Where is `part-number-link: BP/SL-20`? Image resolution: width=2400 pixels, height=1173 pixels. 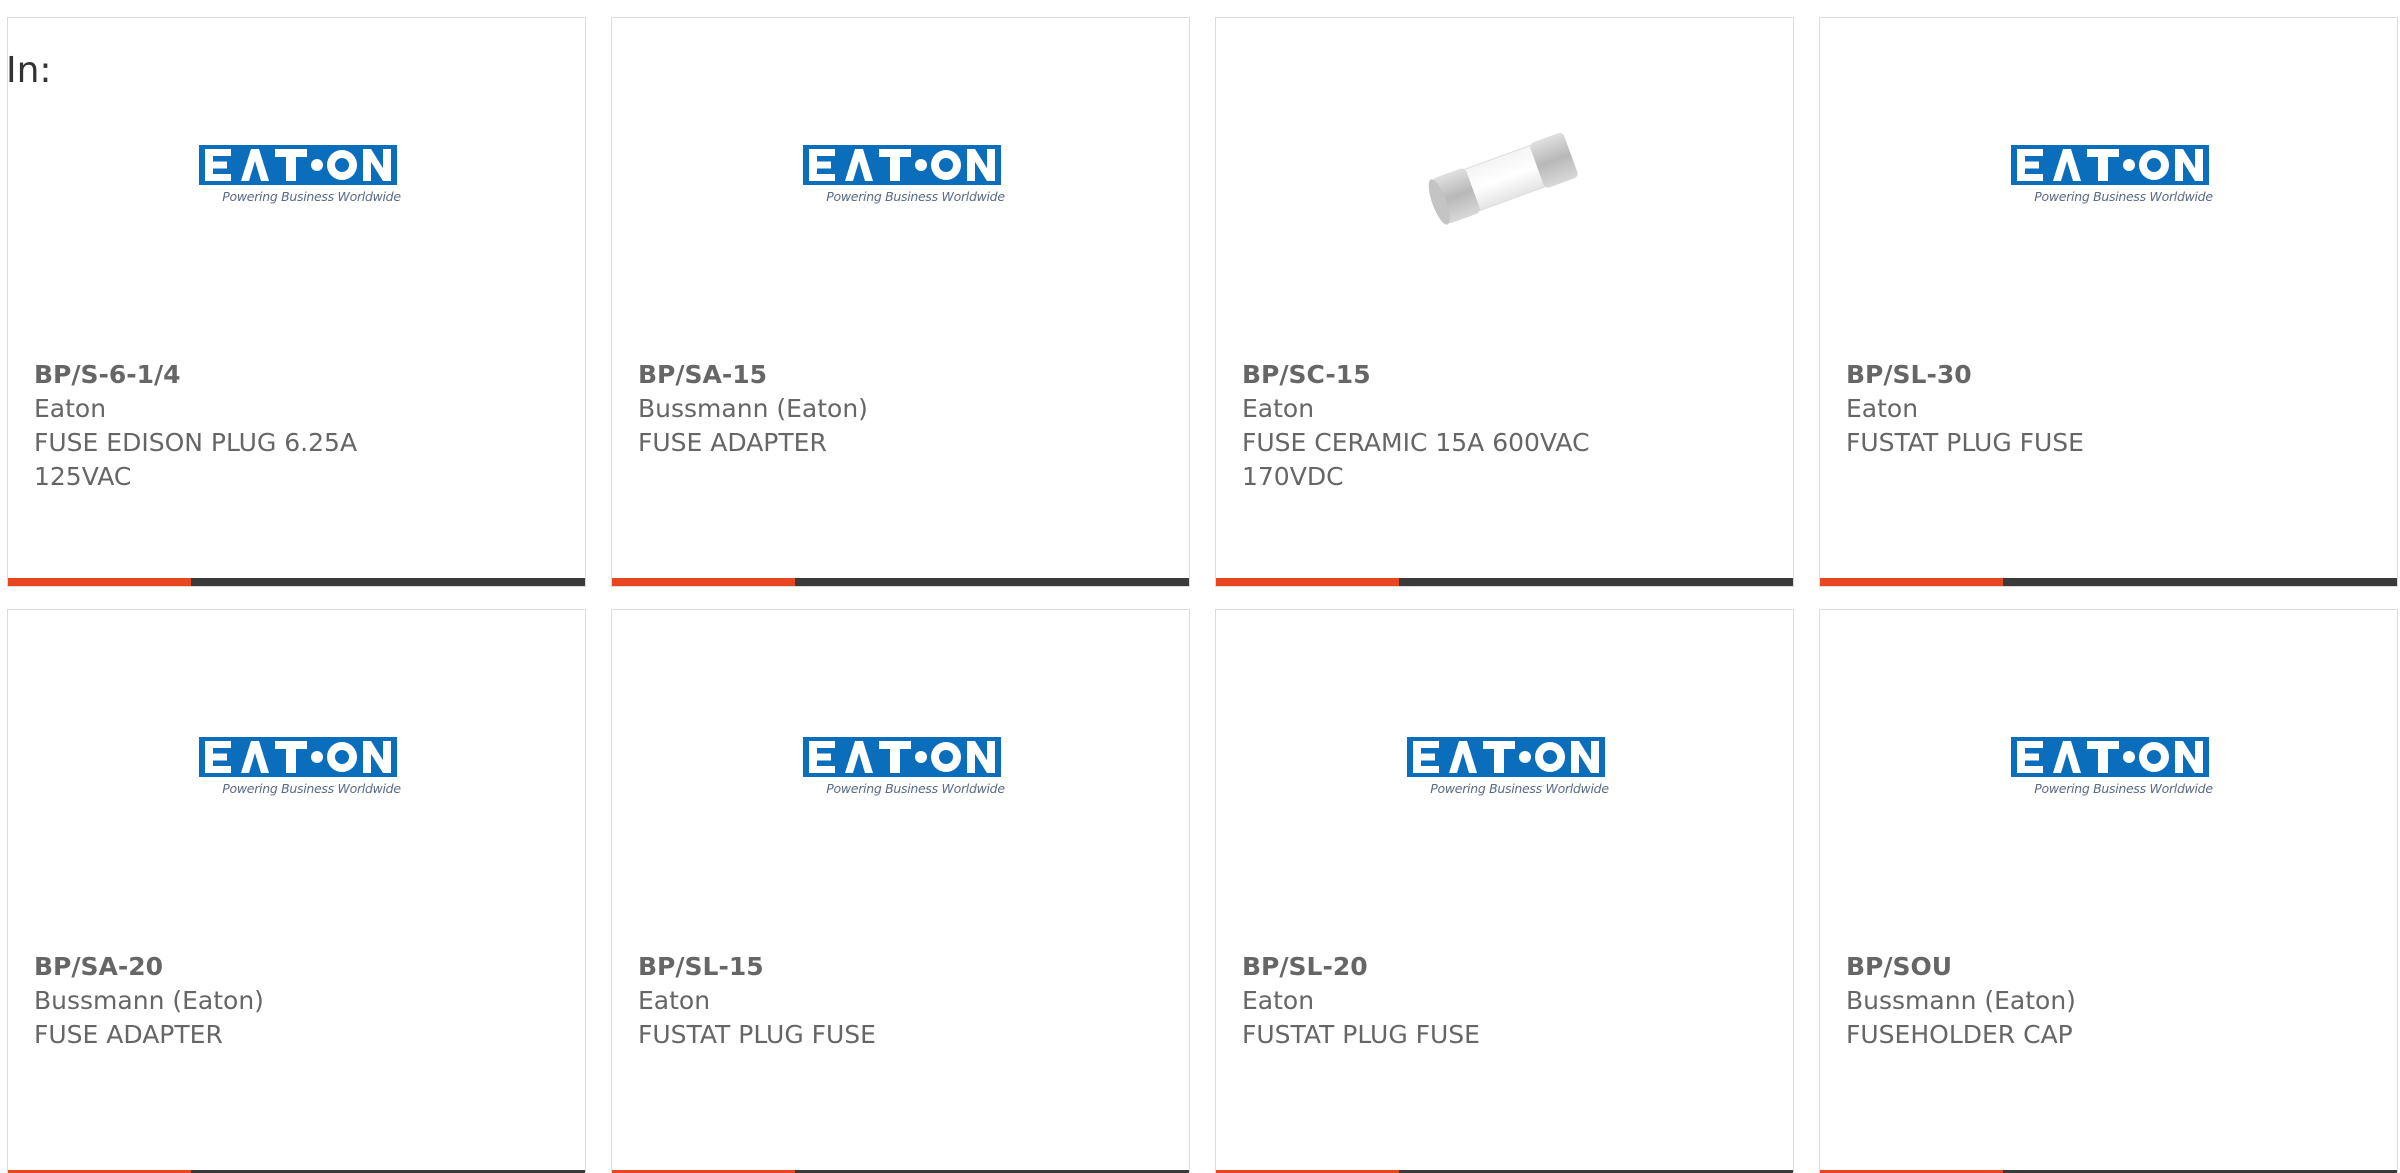
part-number-link: BP/SL-20 is located at coordinates (1504, 967).